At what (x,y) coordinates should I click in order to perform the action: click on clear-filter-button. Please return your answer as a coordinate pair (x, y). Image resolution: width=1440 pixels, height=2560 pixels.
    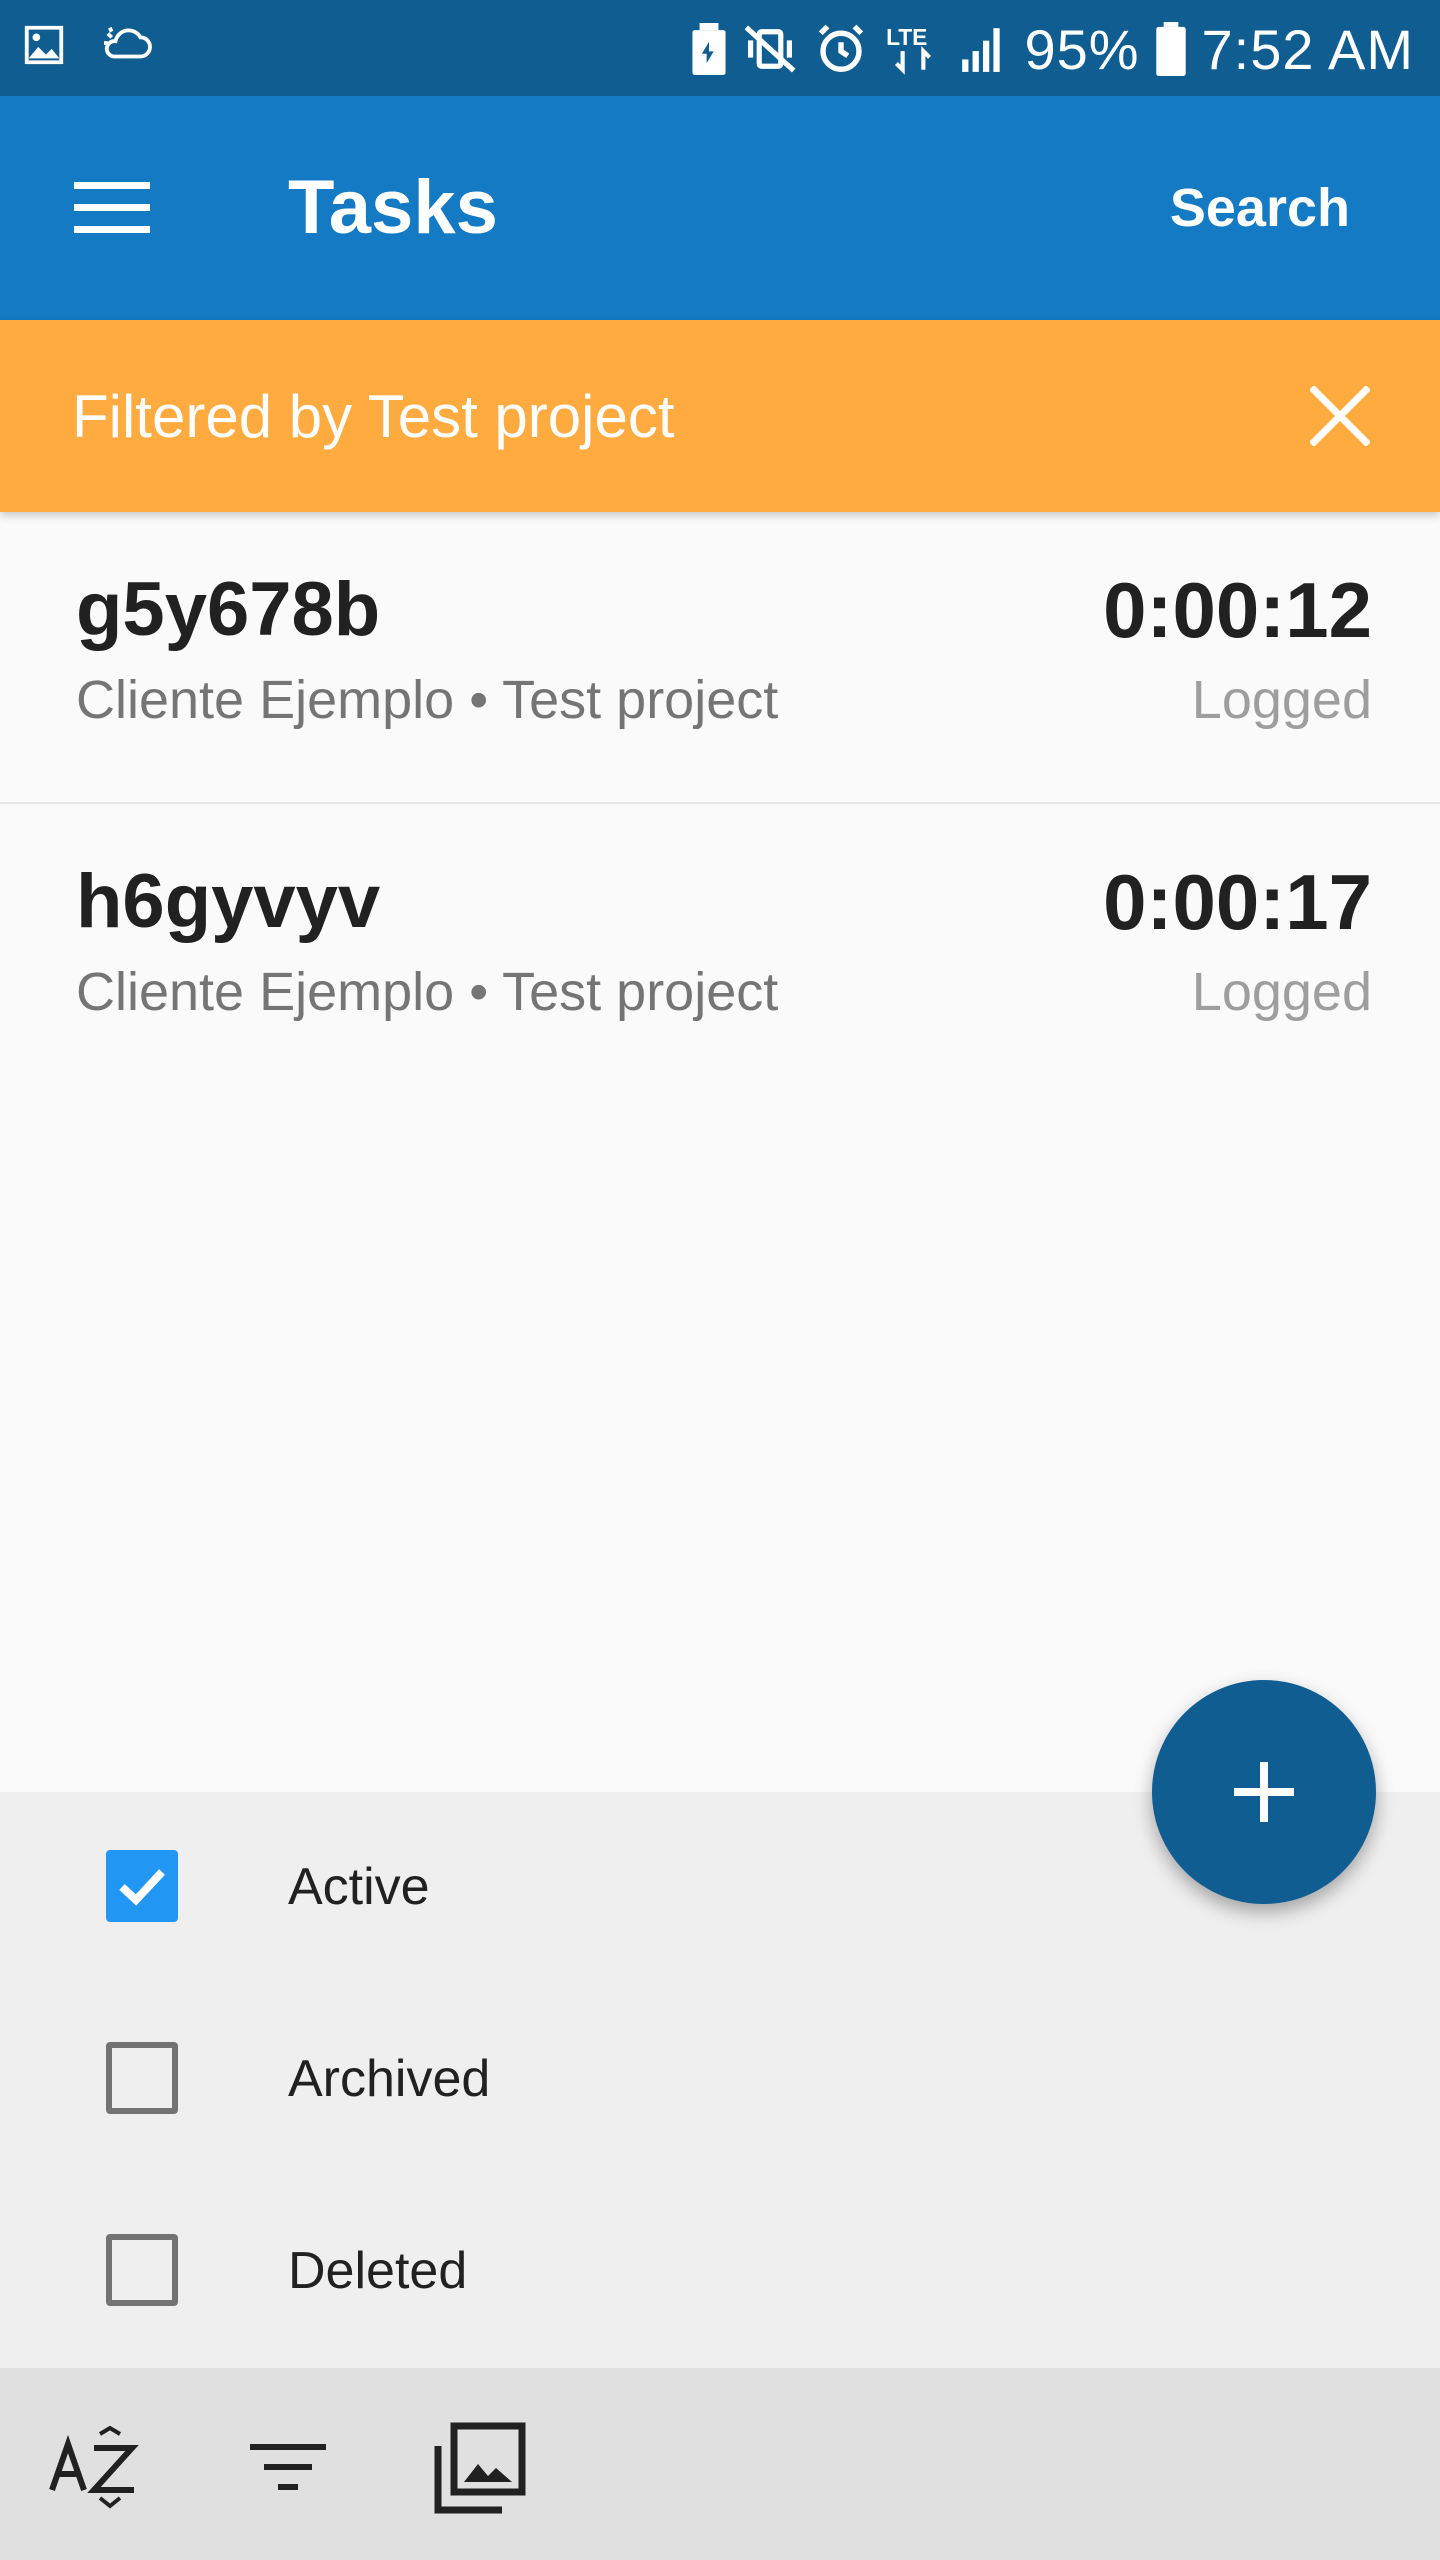
    Looking at the image, I should click on (1340, 416).